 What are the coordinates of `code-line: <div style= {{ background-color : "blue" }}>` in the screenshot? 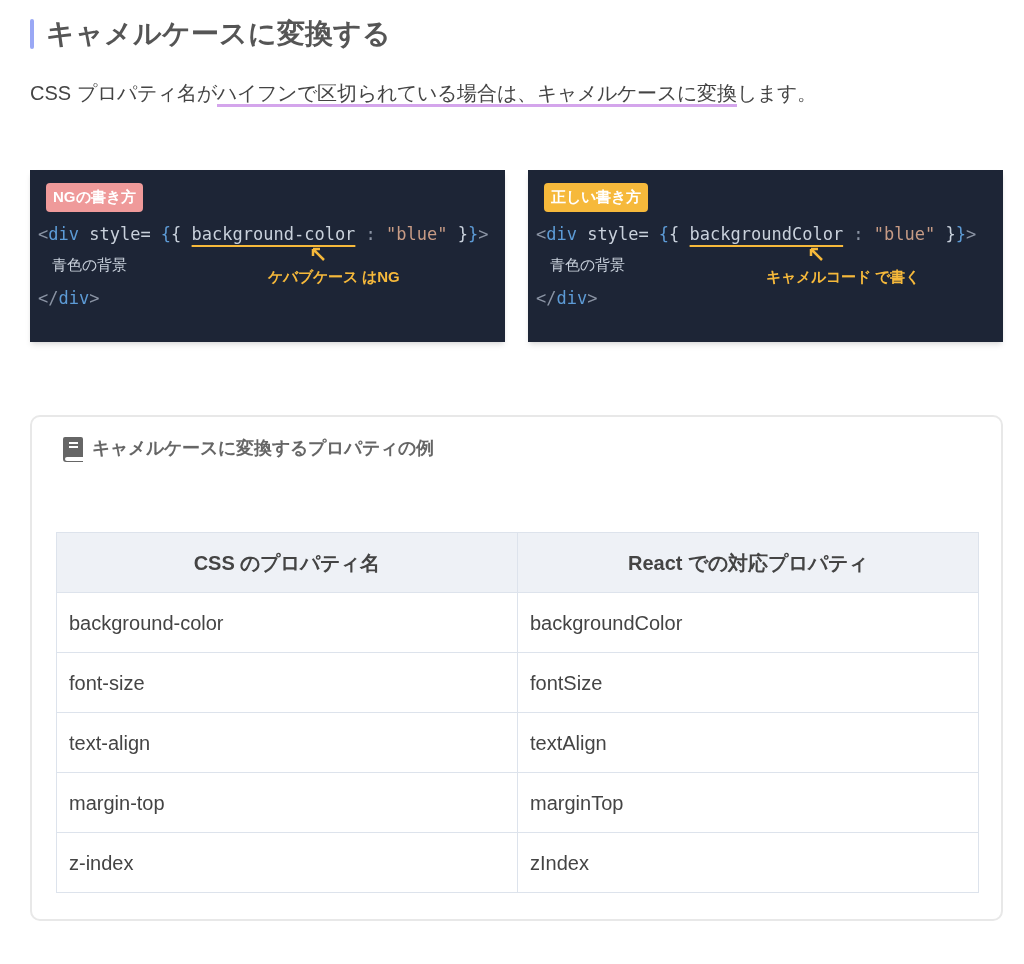 It's located at (264, 234).